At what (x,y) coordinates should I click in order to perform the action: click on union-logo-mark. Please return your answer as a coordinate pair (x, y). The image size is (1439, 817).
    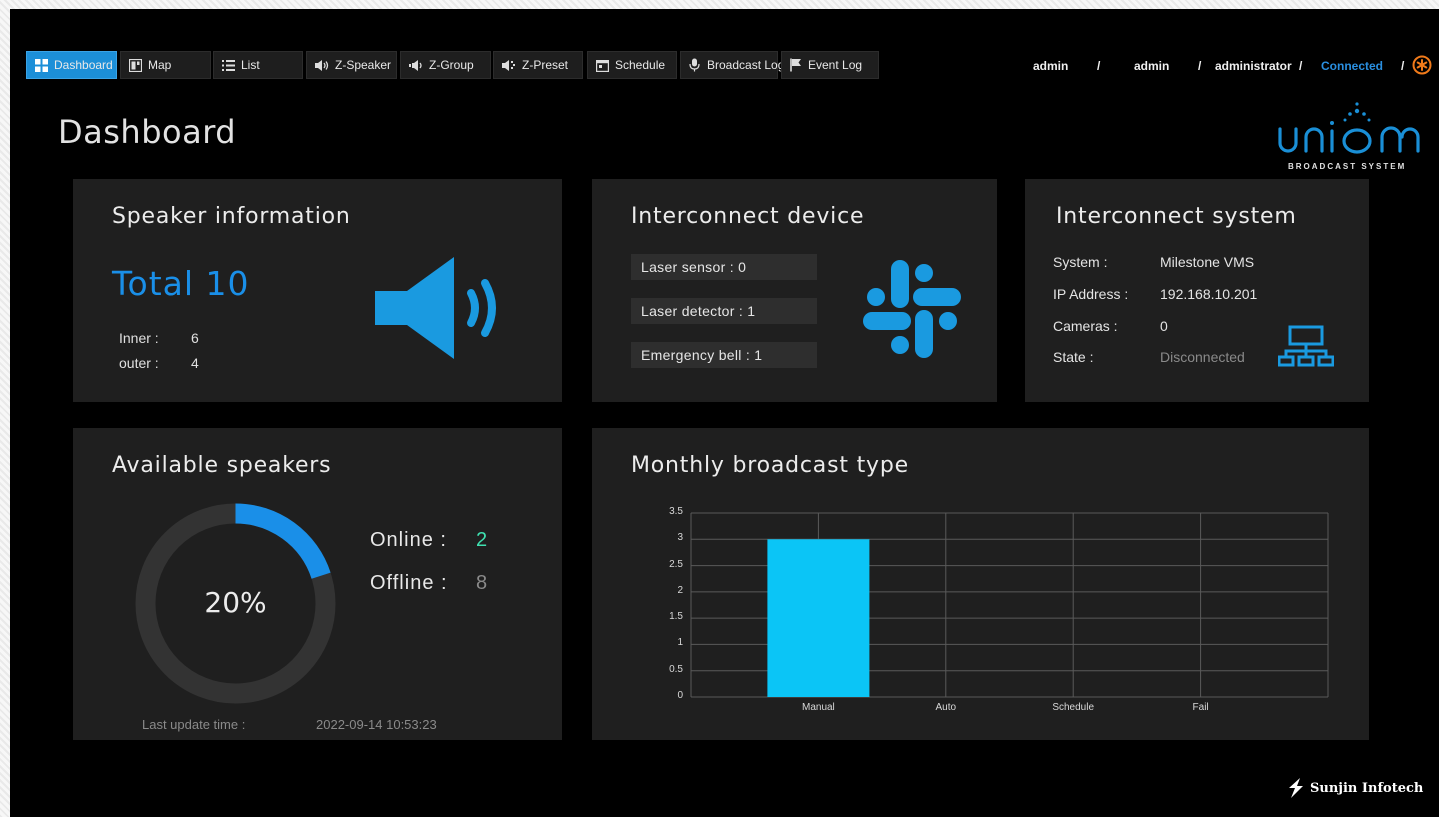
    Looking at the image, I should click on (1349, 128).